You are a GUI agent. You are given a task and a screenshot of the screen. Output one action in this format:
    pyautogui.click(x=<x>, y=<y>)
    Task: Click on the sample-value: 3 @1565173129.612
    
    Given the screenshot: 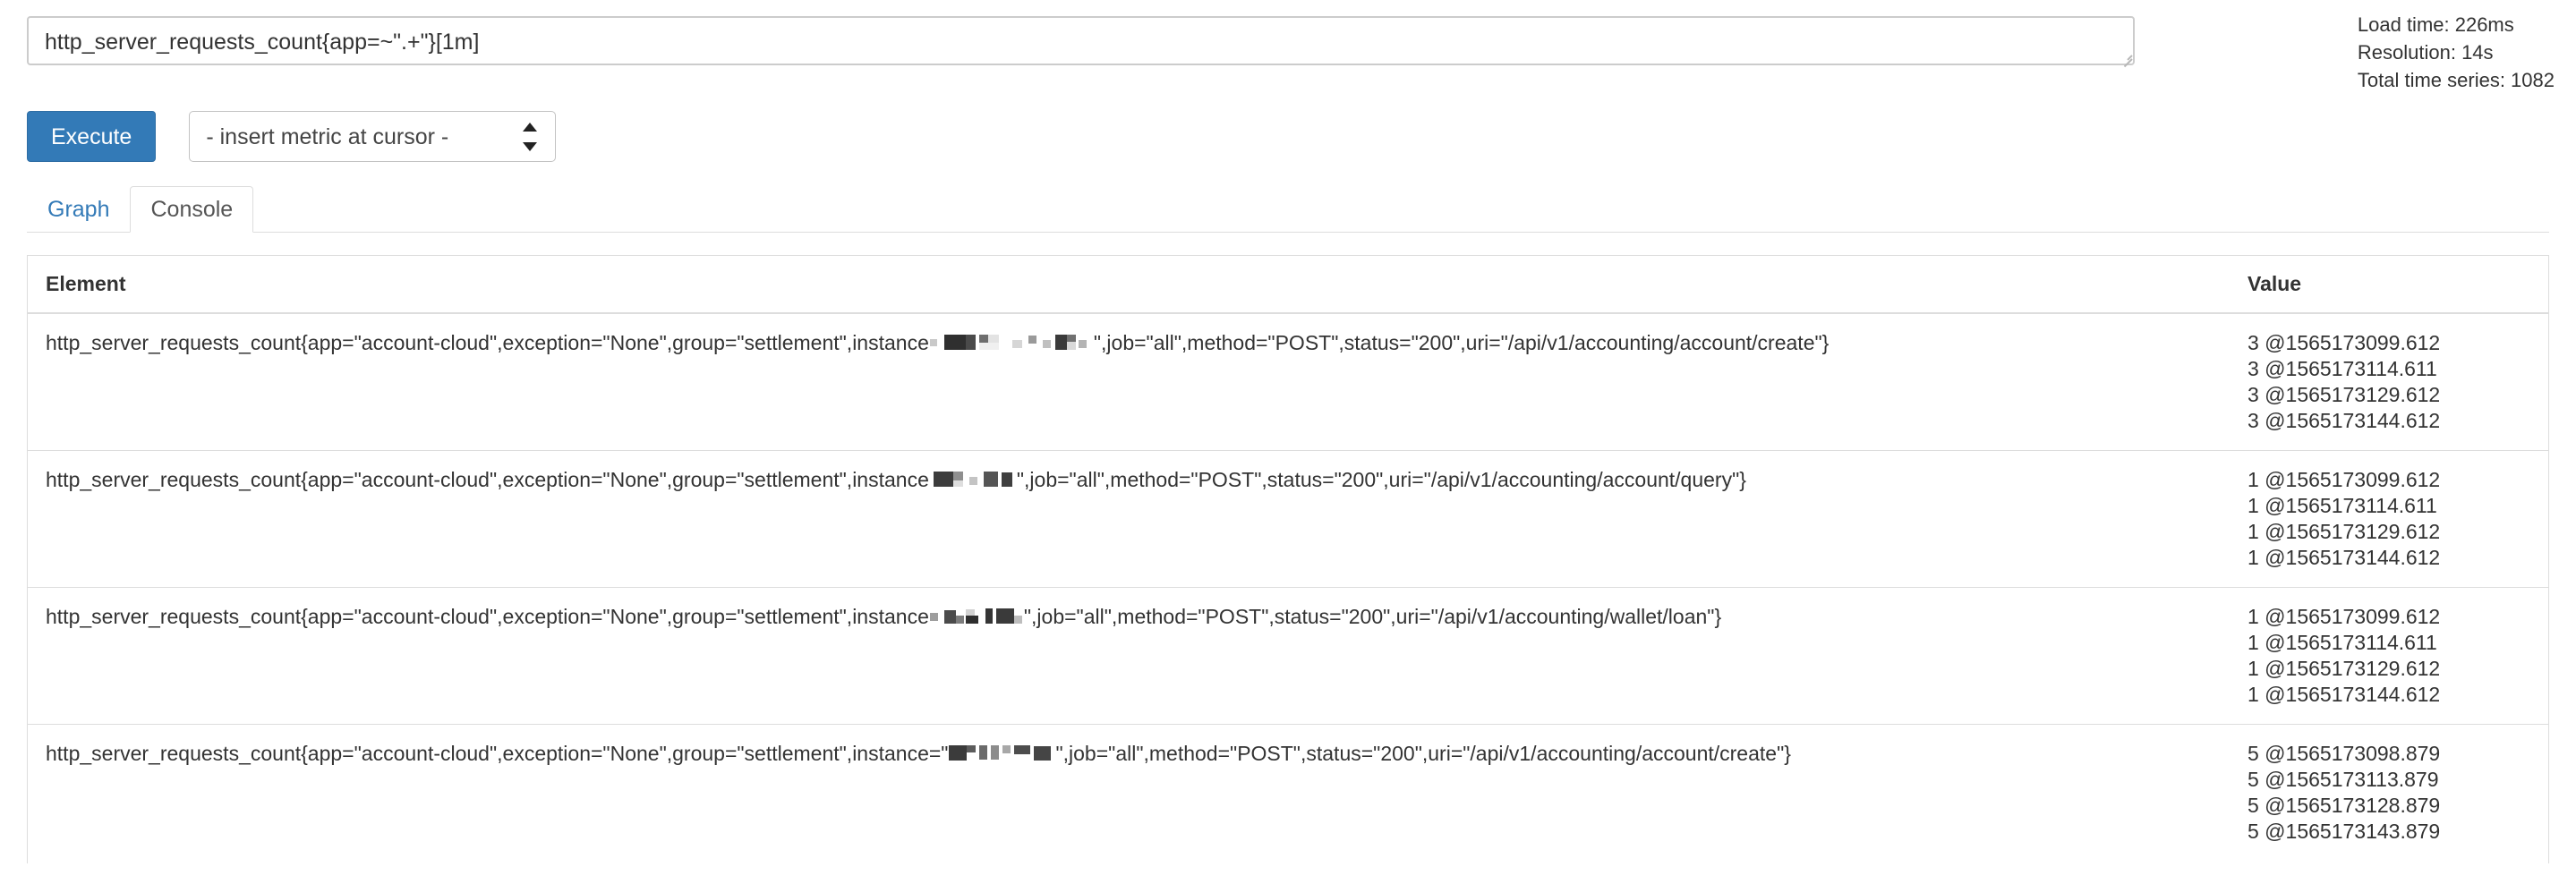 What is the action you would take?
    pyautogui.click(x=2344, y=394)
    